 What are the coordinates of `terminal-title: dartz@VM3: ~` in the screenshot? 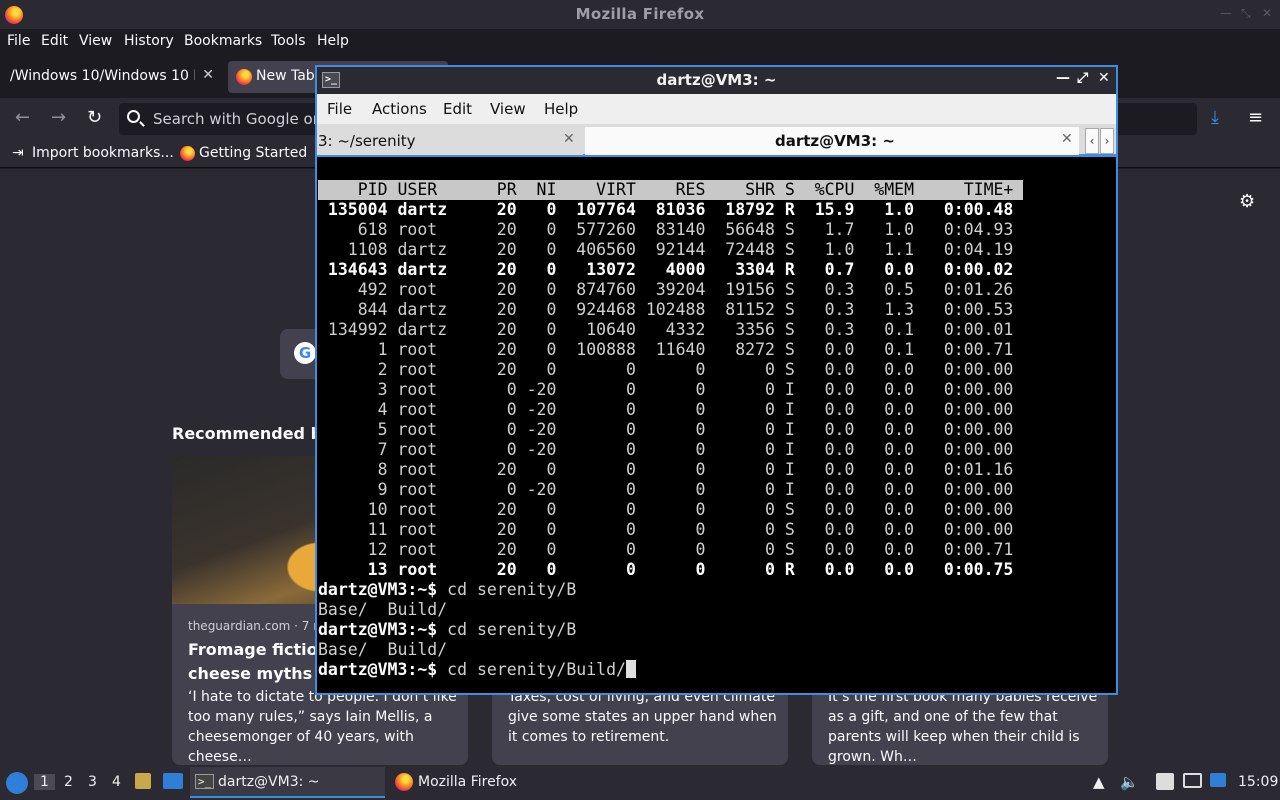 It's located at (716, 80).